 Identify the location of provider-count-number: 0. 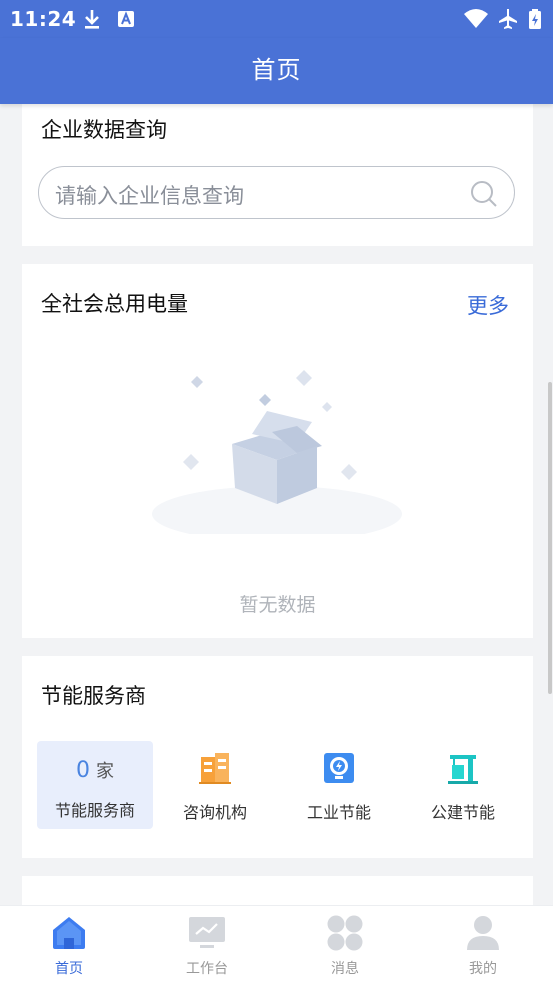
(83, 770).